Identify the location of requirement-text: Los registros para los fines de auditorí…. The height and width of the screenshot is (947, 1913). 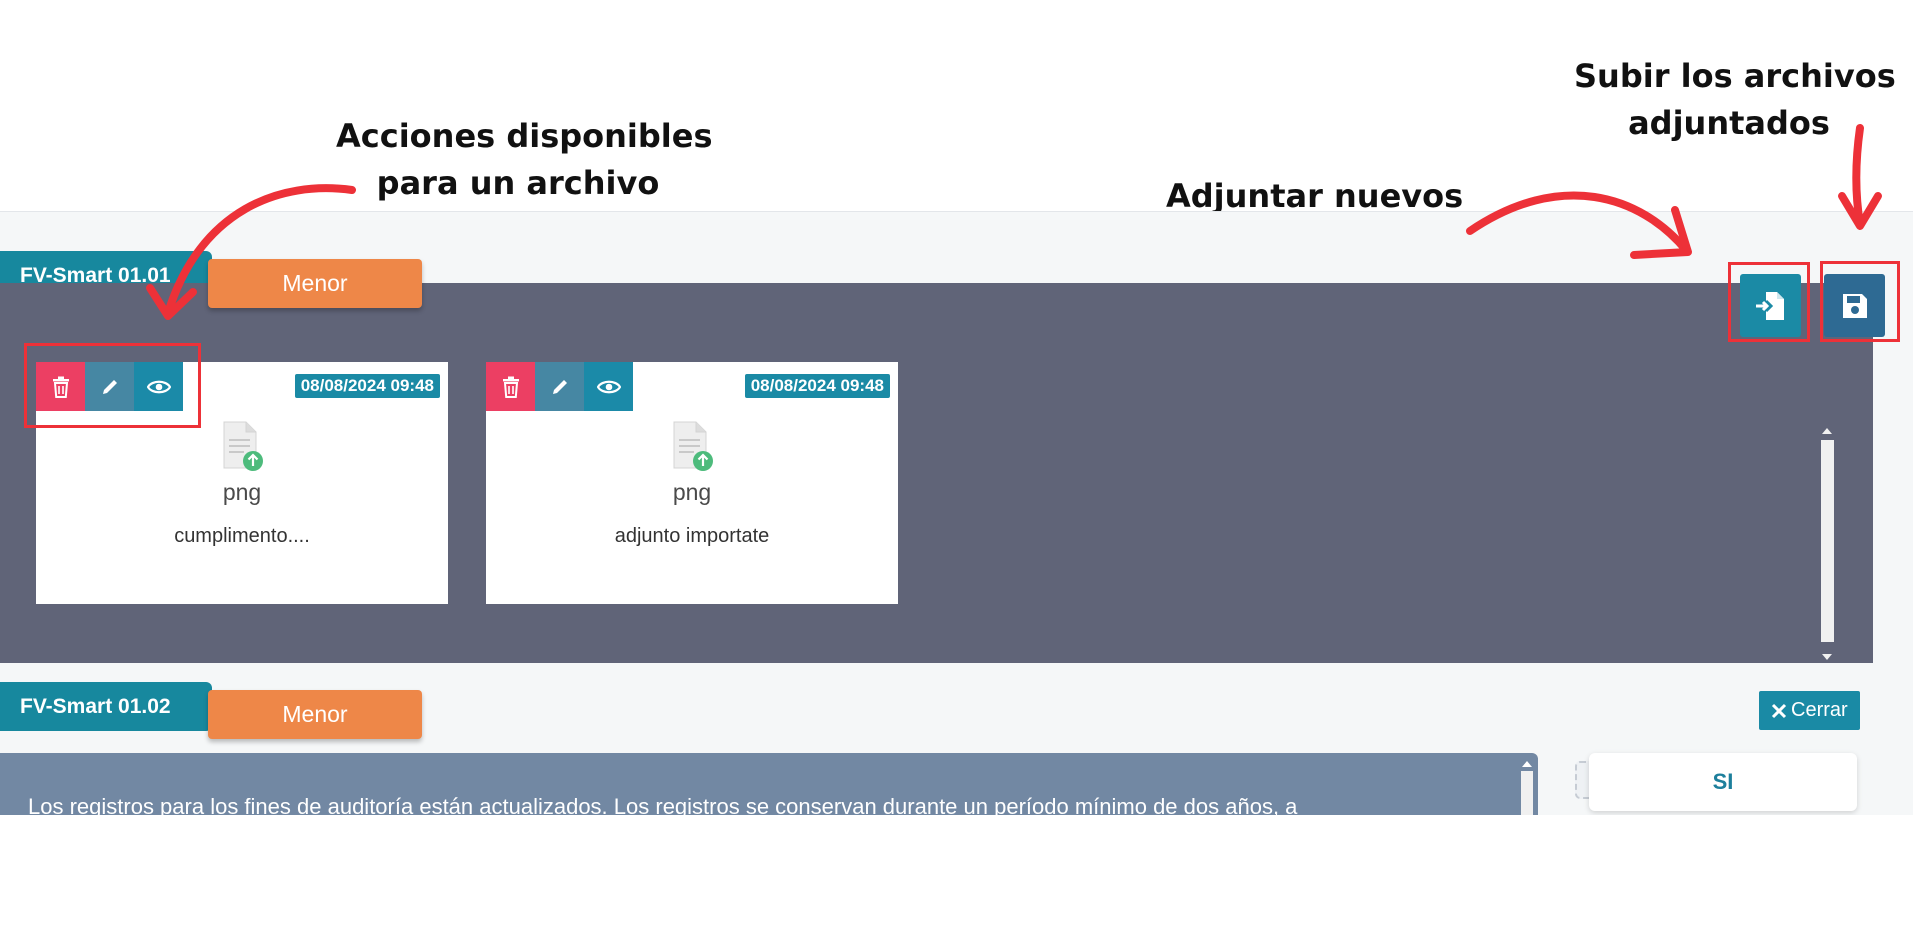
(663, 804).